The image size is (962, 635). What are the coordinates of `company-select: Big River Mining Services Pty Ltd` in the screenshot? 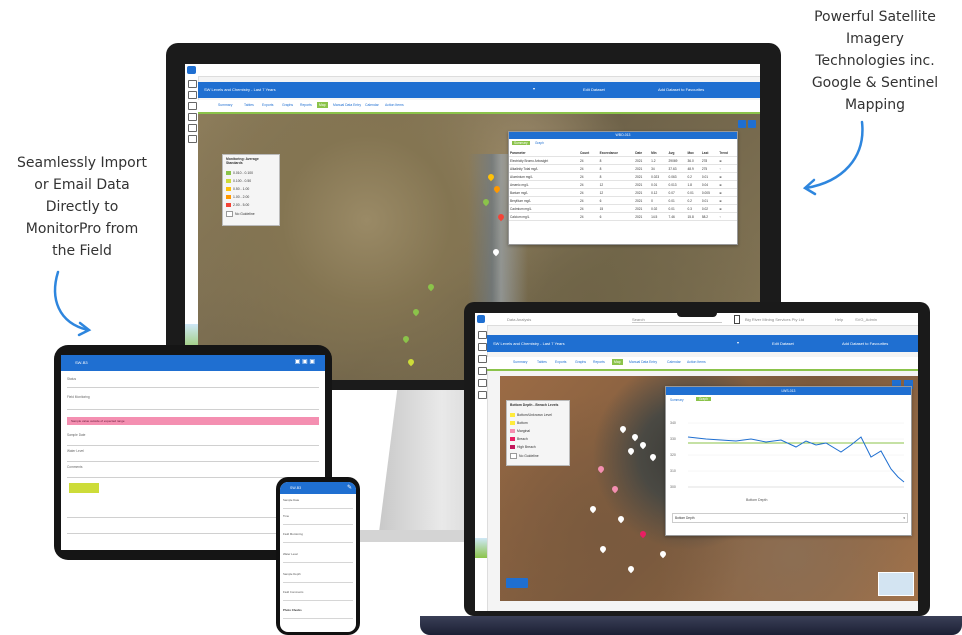 It's located at (785, 319).